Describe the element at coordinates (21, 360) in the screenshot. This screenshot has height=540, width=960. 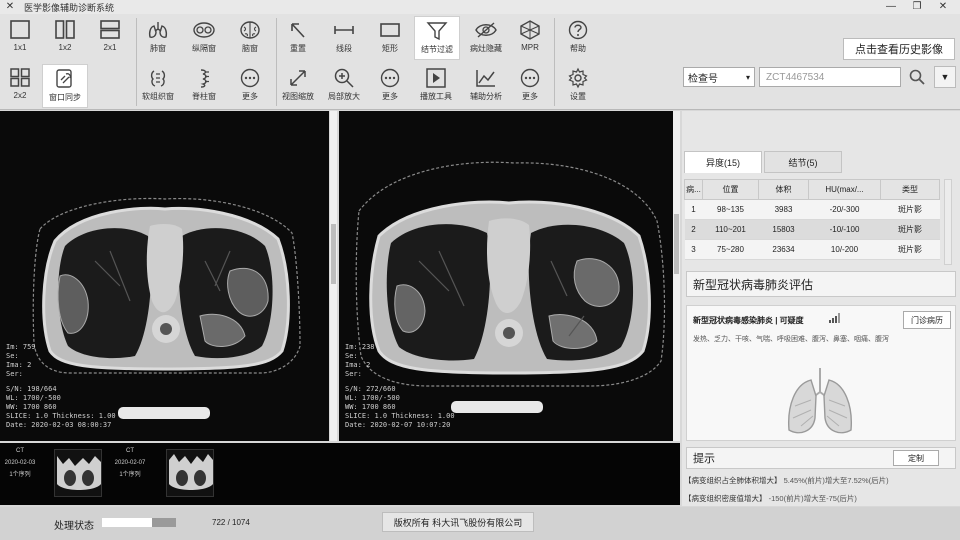
I see `viewer-left-top-info: Im: 759 Se: Ima: 2 Ser:` at that location.